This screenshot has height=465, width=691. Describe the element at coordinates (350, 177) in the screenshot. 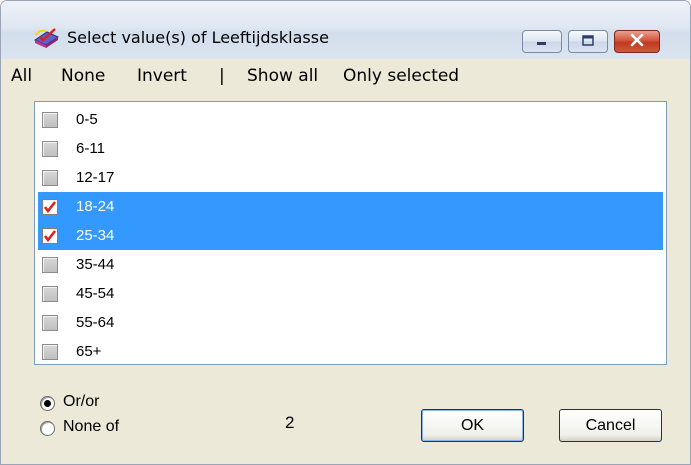

I see `list-item: 12-17` at that location.